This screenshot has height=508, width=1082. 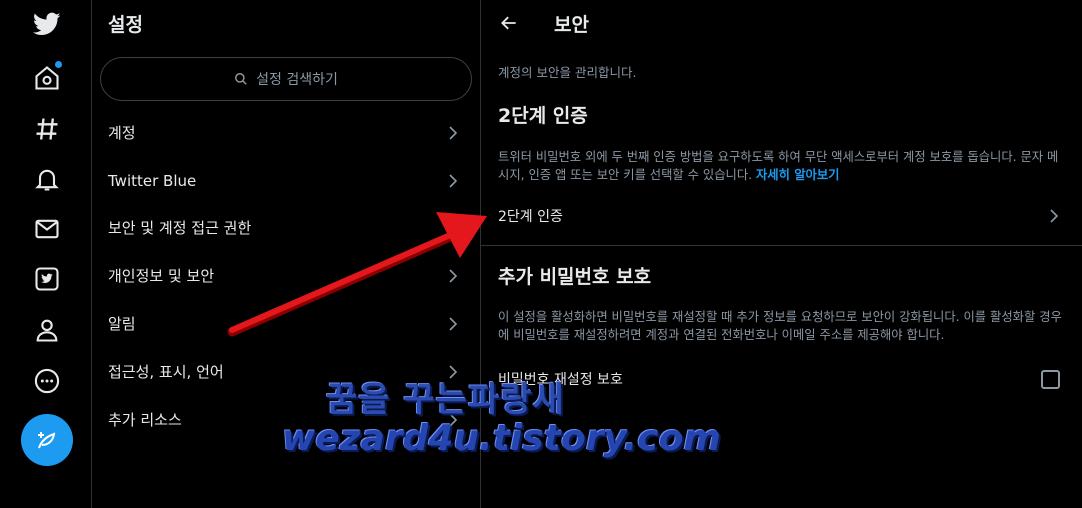 What do you see at coordinates (445, 400) in the screenshot?
I see `watermark-title: 꿈을 꾸는파랑새` at bounding box center [445, 400].